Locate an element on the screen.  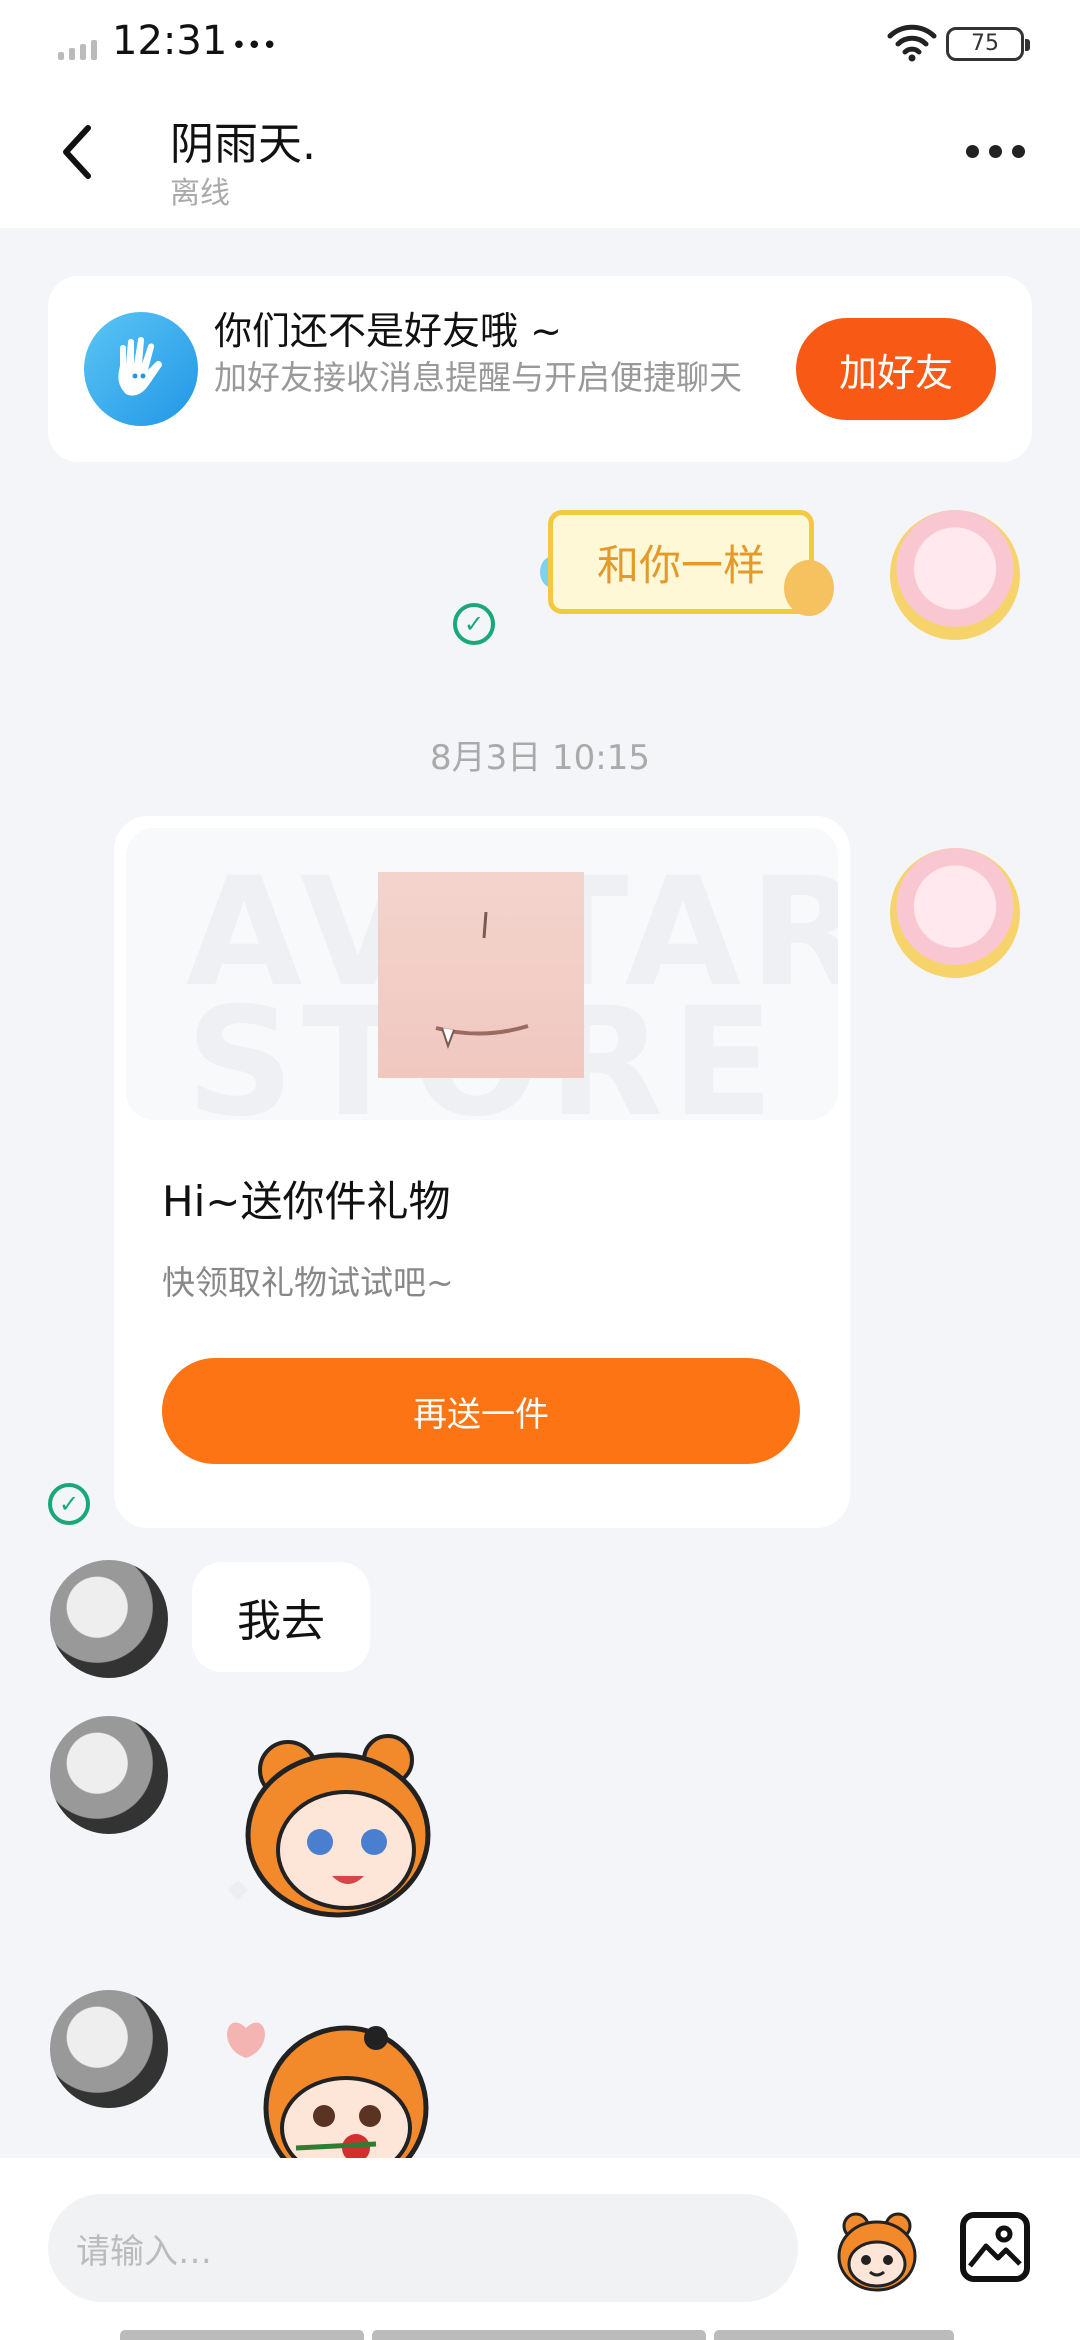
image-picker-icon is located at coordinates (995, 2247).